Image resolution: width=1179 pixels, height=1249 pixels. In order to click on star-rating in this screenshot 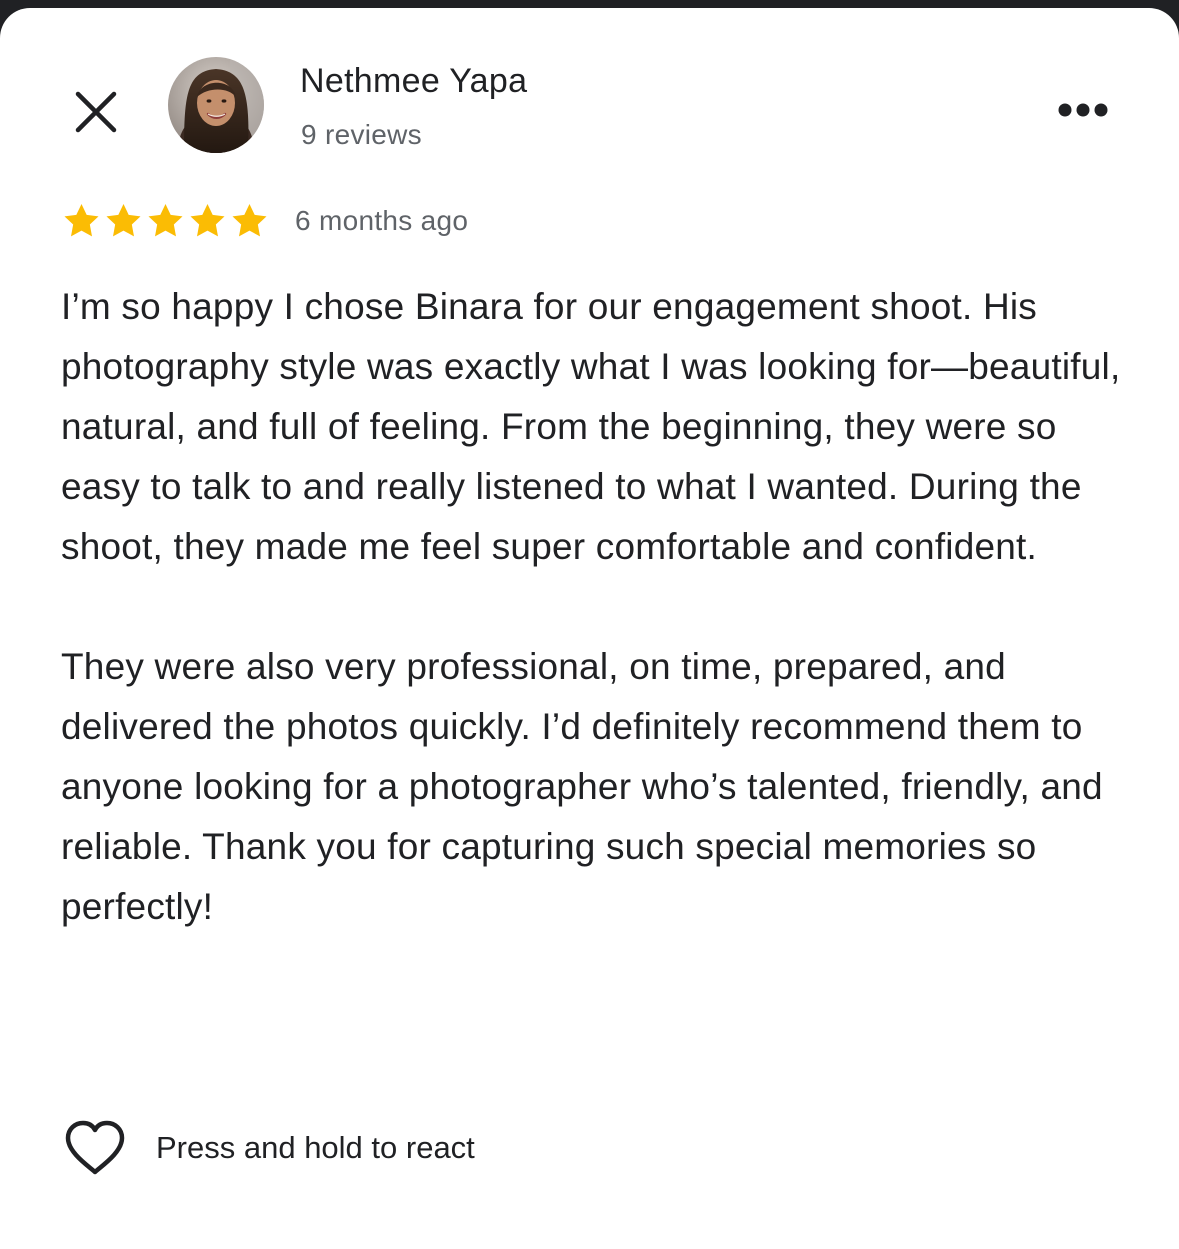, I will do `click(165, 221)`.